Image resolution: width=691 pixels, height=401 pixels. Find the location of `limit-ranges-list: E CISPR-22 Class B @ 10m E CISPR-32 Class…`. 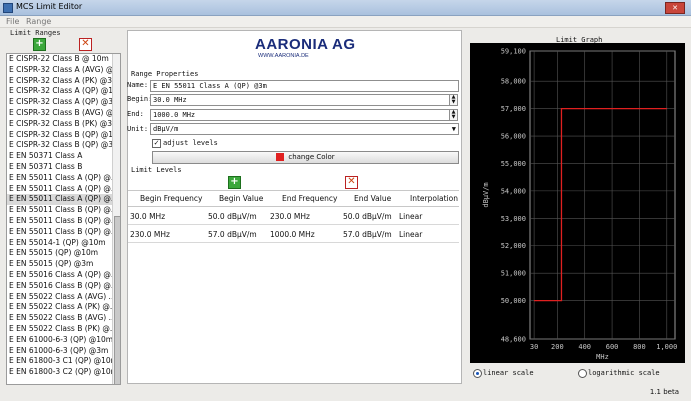

limit-ranges-list: E CISPR-22 Class B @ 10m E CISPR-32 Class… is located at coordinates (63, 219).